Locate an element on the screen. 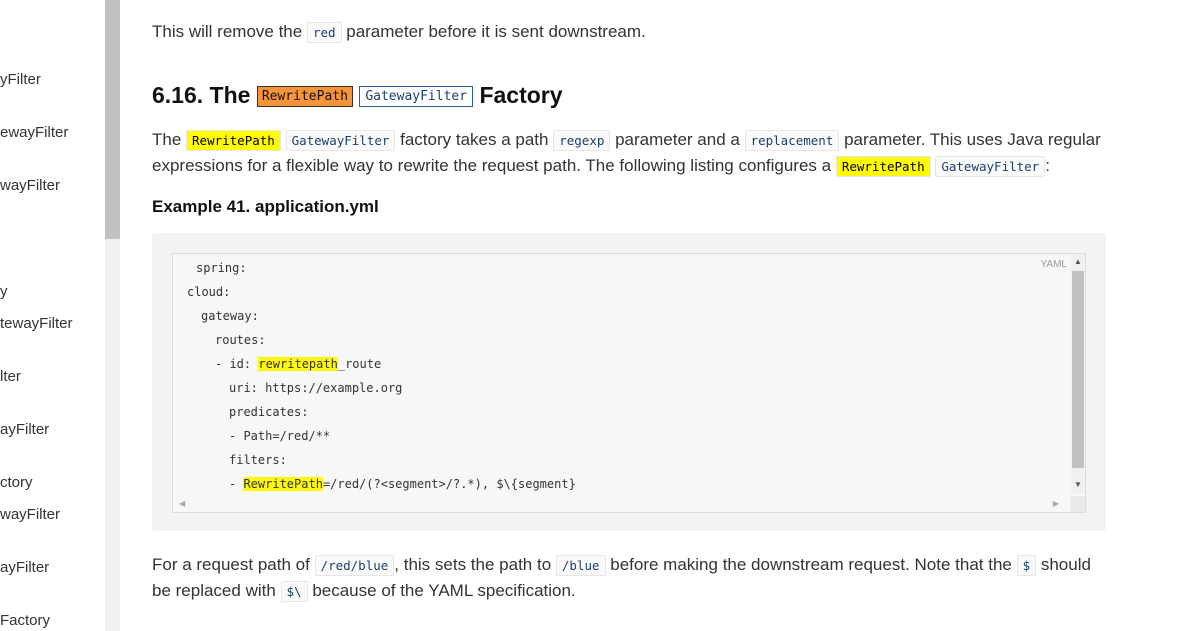  code-vertical-scrollbar: ▲ ▼ is located at coordinates (1078, 374).